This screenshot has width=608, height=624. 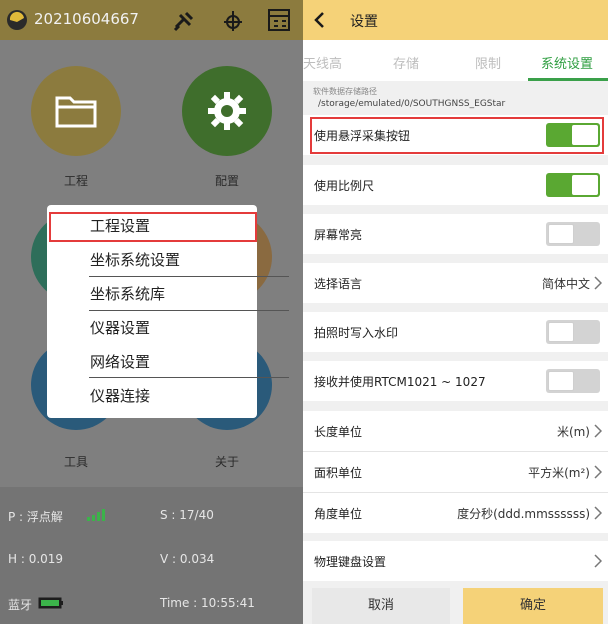 I want to click on menu-item-coordinate-system-library: 坐标系统库, so click(x=152, y=294).